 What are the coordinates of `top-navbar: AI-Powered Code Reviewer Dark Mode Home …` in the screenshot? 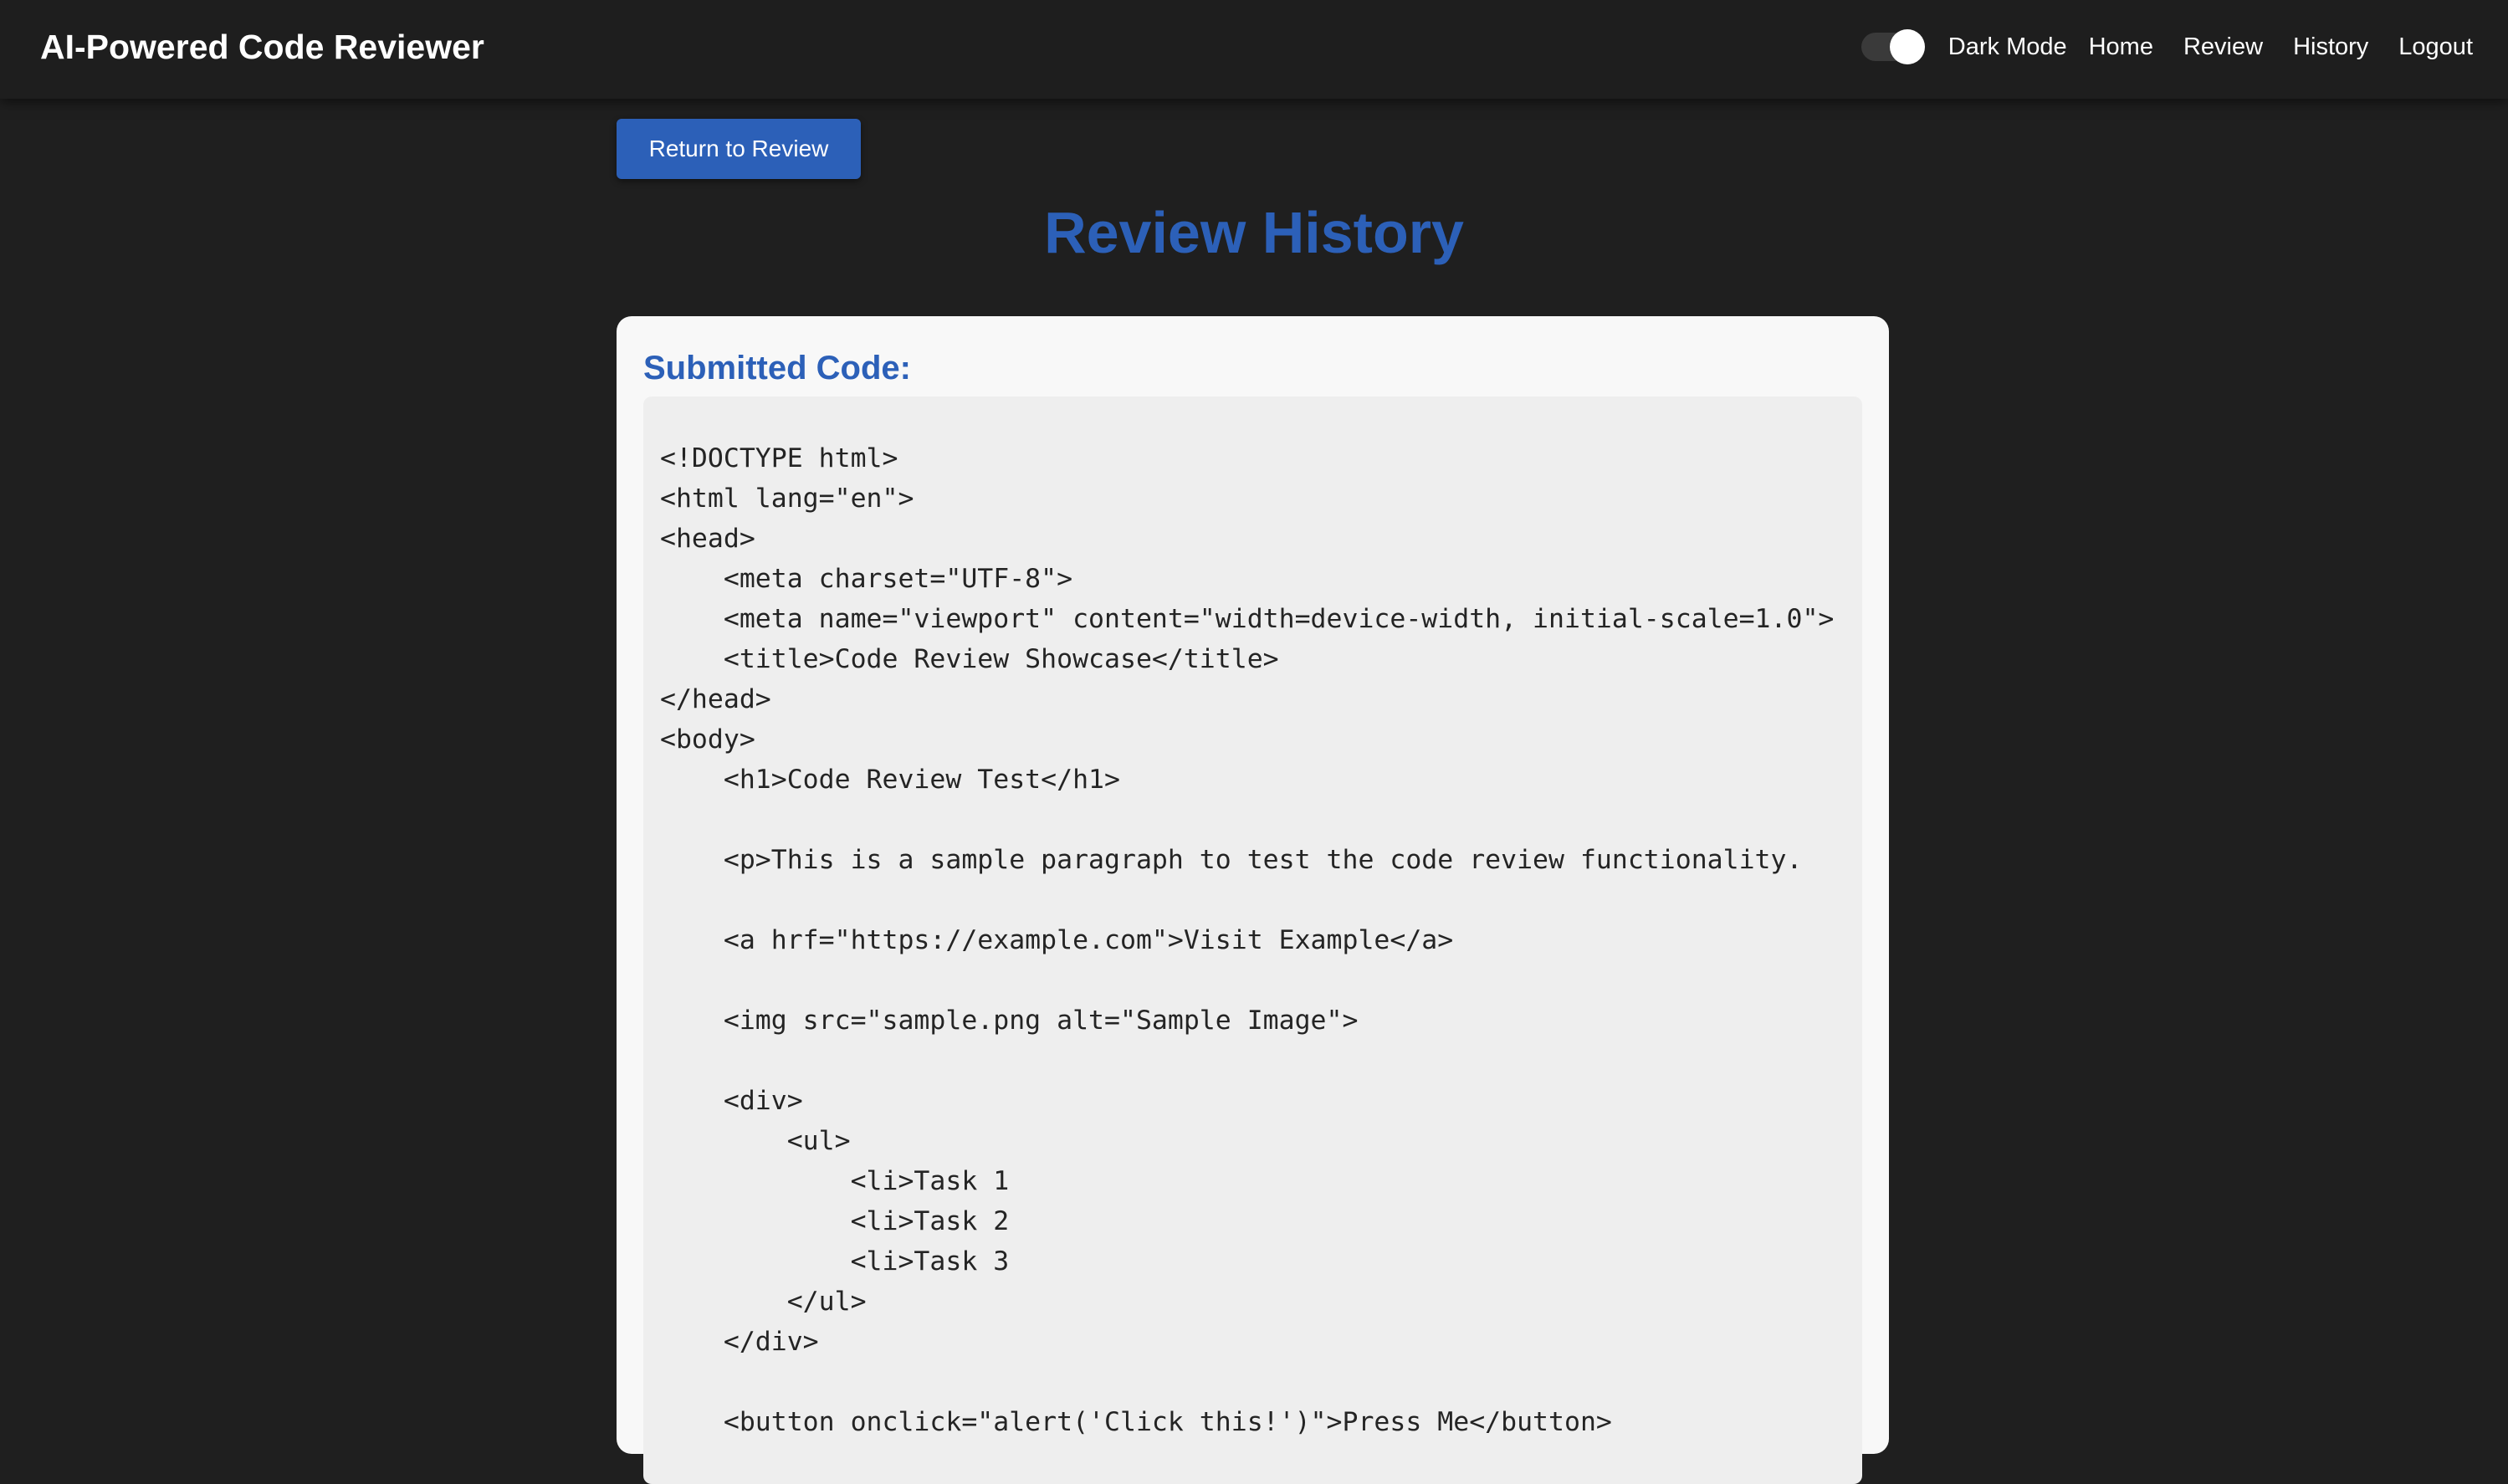 It's located at (1254, 49).